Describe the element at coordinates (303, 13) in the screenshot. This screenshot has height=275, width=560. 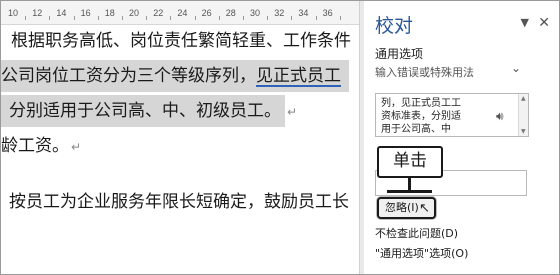
I see `ruler-number: 34` at that location.